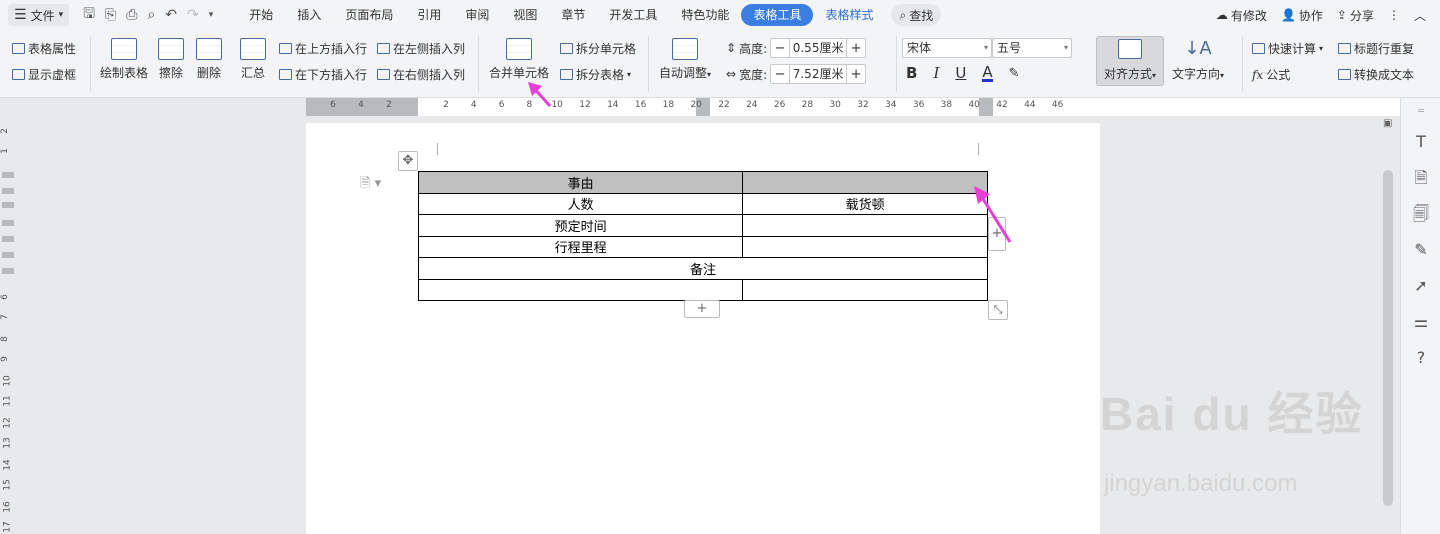  Describe the element at coordinates (685, 59) in the screenshot. I see `auto-fit-button: 自动调整▾` at that location.